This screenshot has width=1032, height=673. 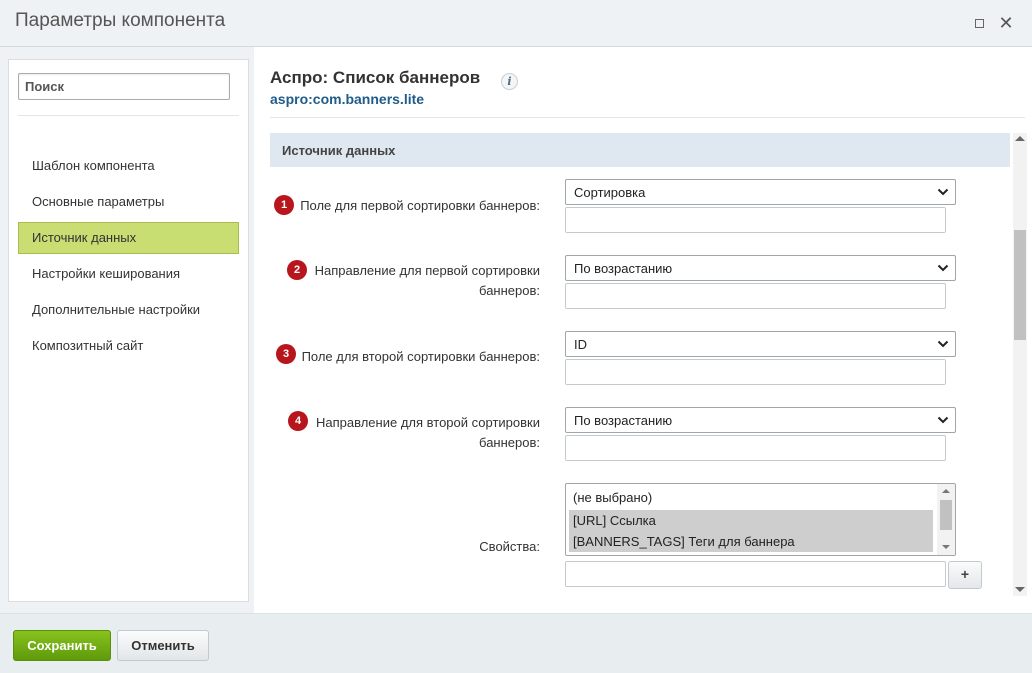 What do you see at coordinates (1006, 23) in the screenshot?
I see `close-icon: ✕` at bounding box center [1006, 23].